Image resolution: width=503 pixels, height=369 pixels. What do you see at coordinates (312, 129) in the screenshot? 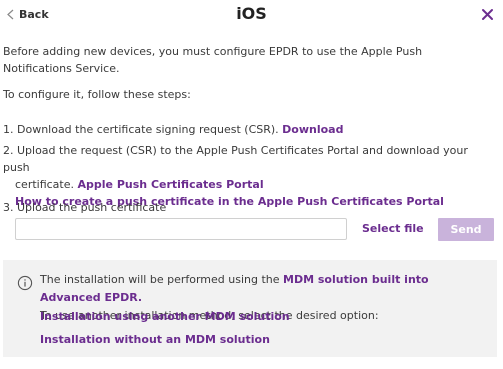
I see `download-csr-link: Download` at bounding box center [312, 129].